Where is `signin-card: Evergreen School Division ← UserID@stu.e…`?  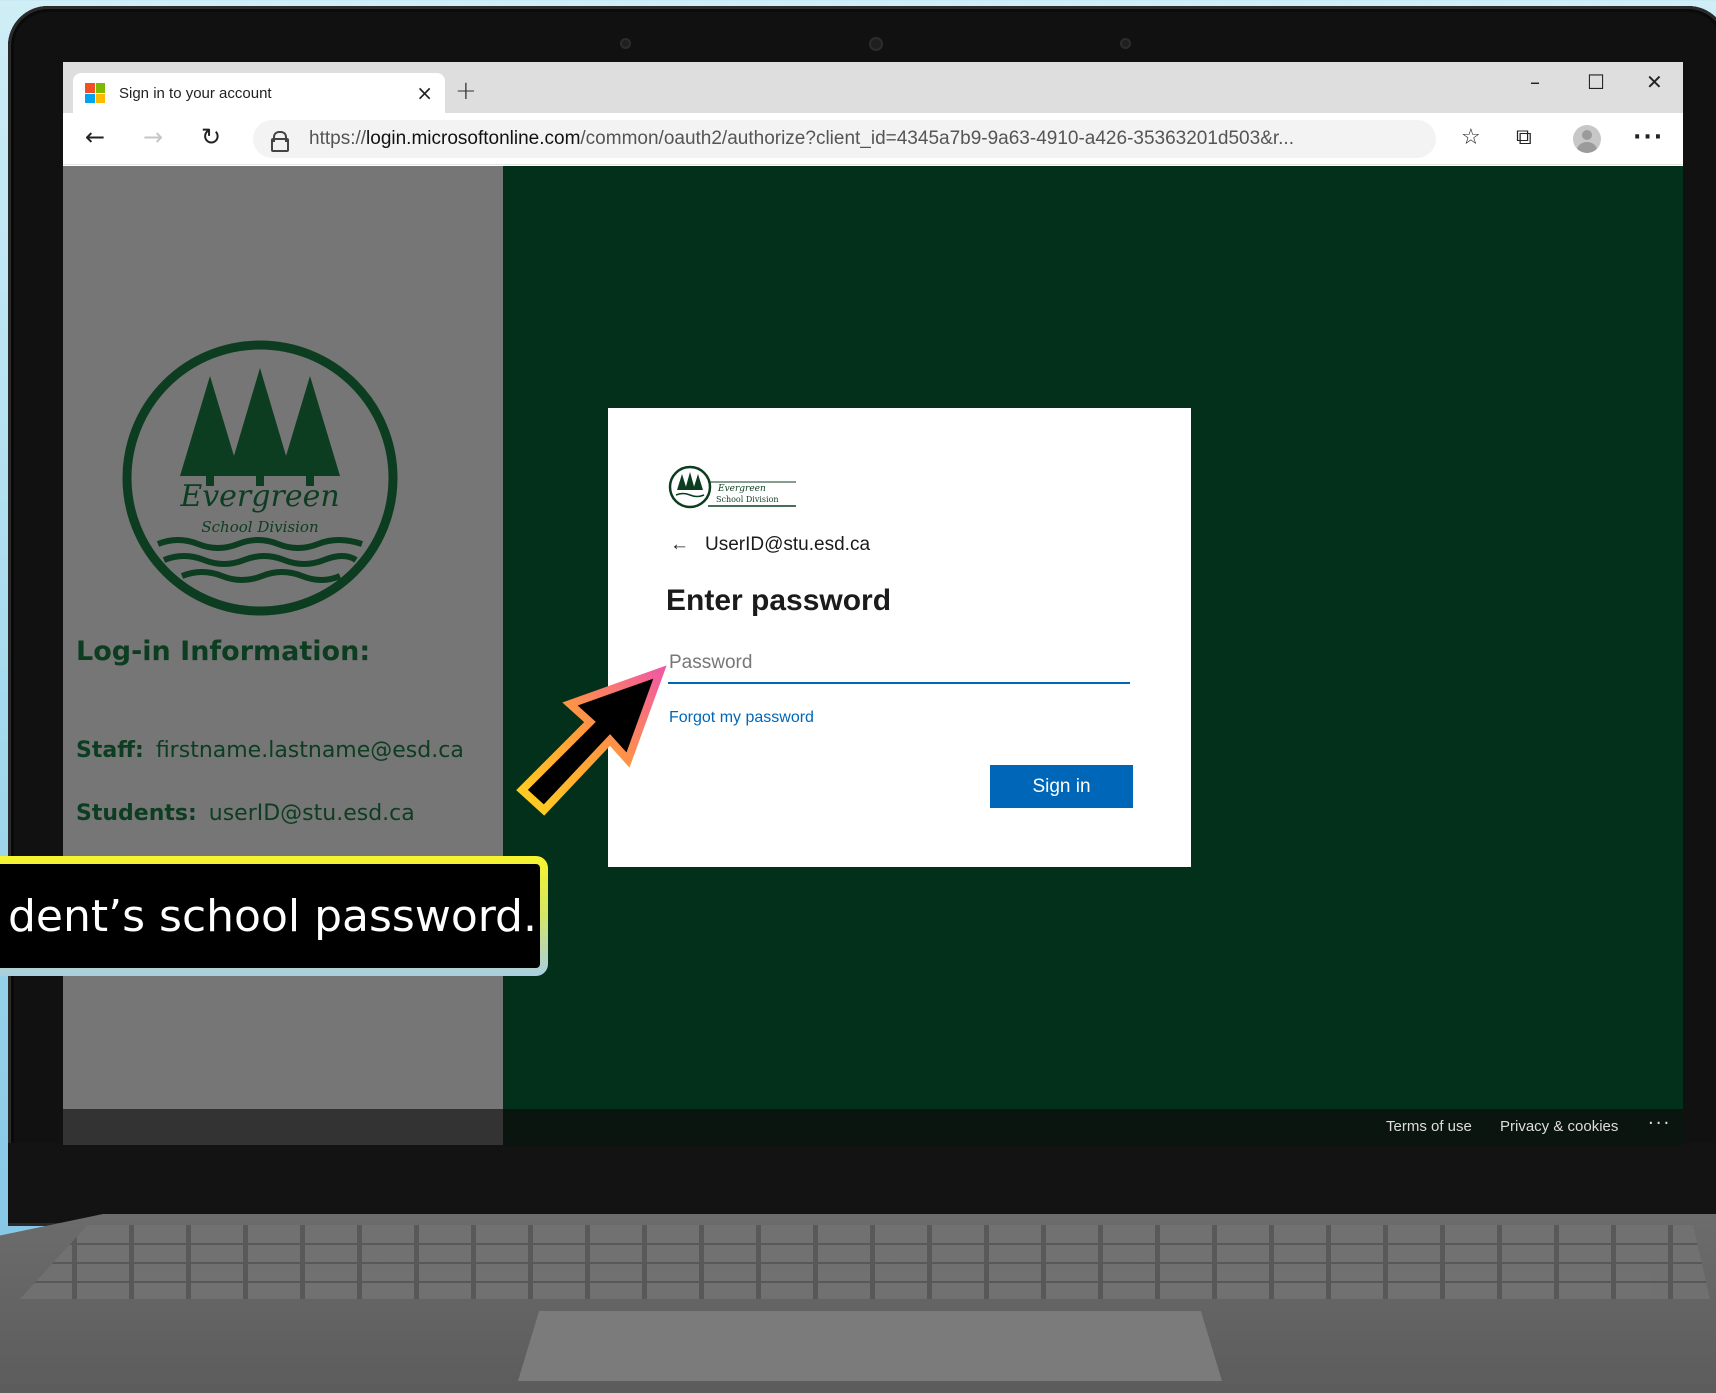
signin-card: Evergreen School Division ← UserID@stu.e… is located at coordinates (899, 637).